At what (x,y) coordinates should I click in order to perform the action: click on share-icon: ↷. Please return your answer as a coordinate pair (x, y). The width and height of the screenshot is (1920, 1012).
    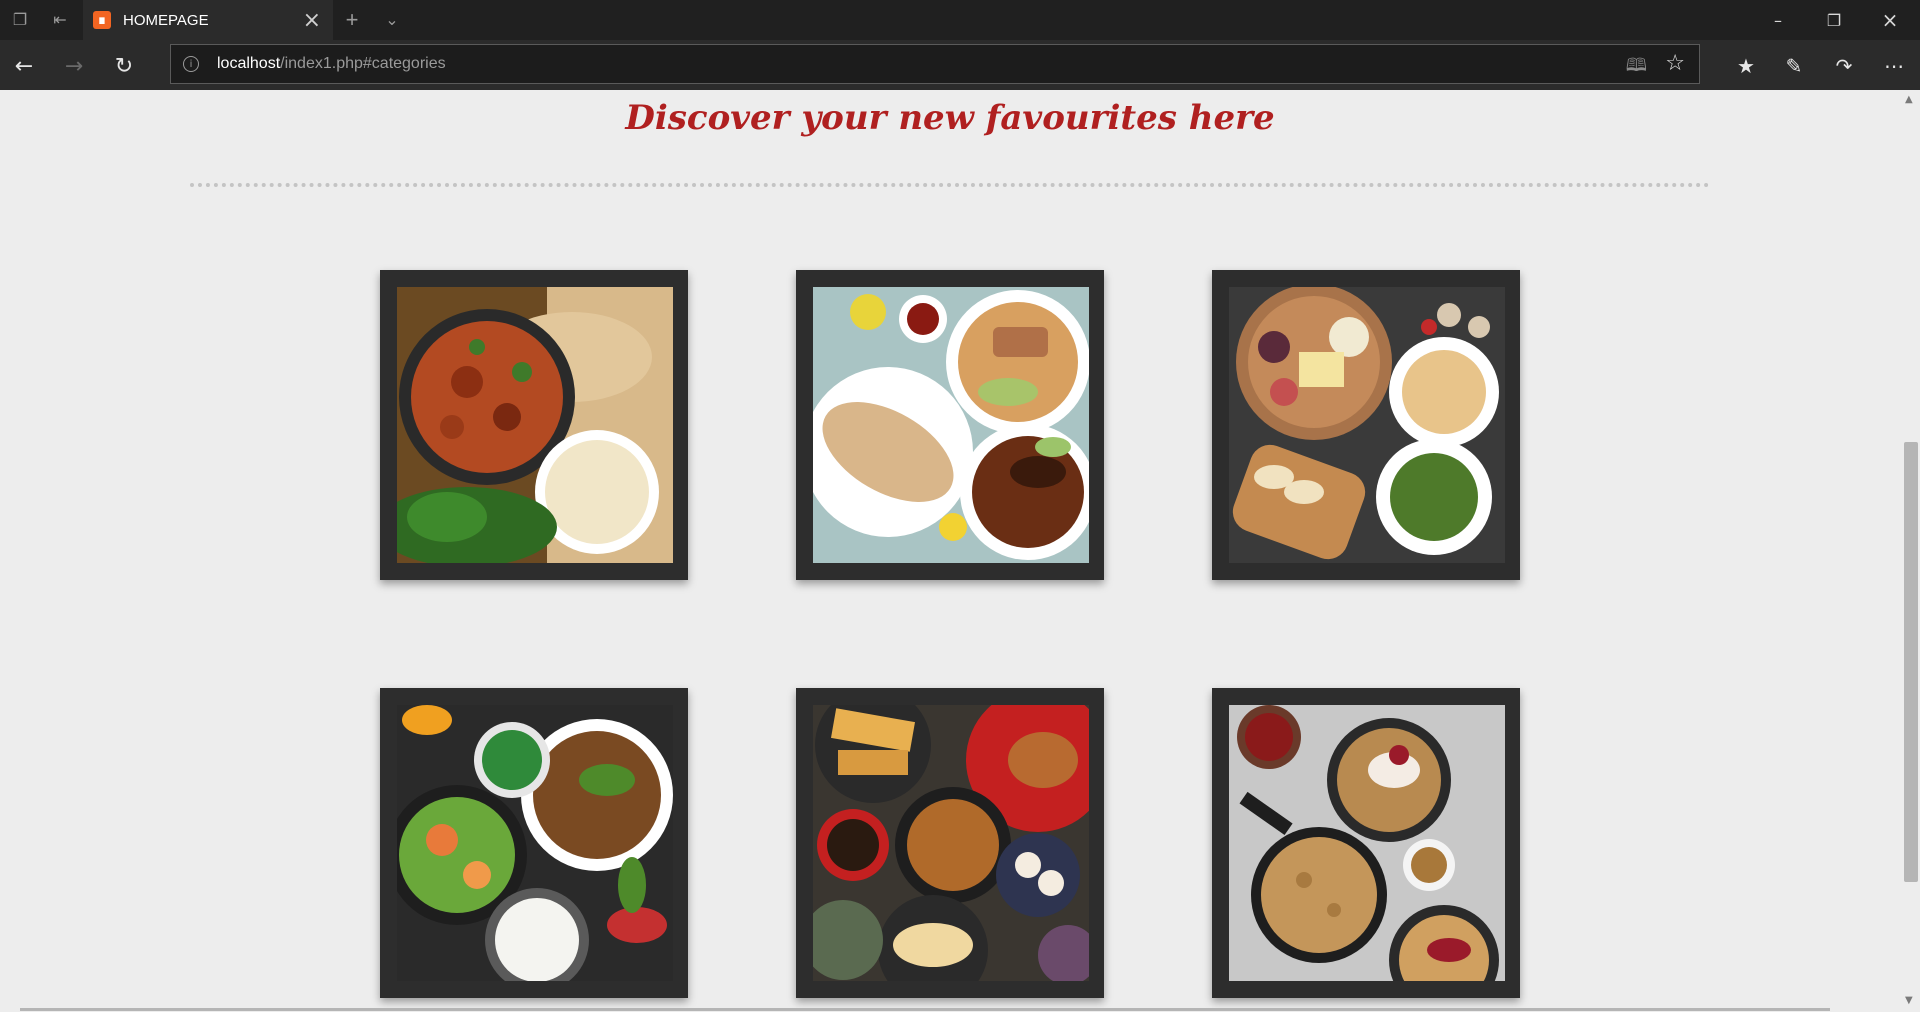
    Looking at the image, I should click on (1844, 66).